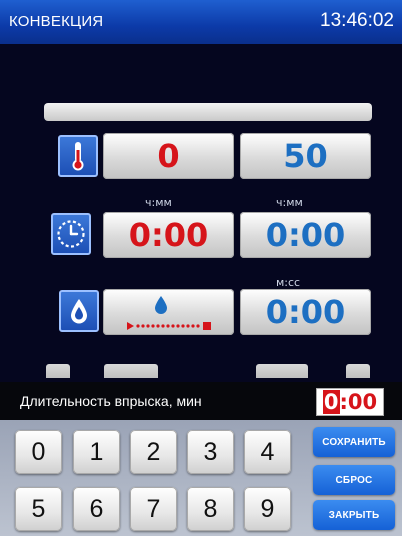 The image size is (402, 536). I want to click on reset-button: СБРОС, so click(354, 480).